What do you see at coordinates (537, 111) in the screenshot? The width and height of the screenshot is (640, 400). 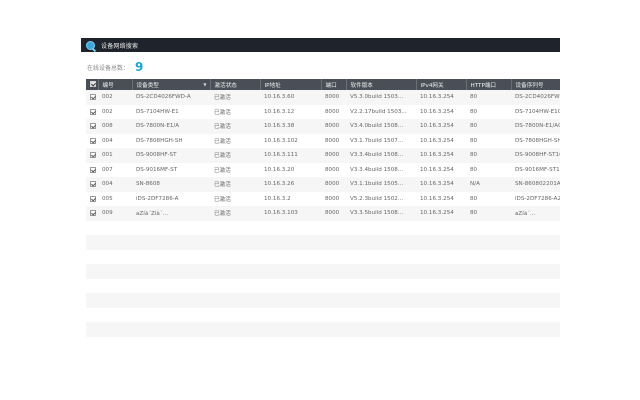 I see `cell-serial: DS-7104HW-E10` at bounding box center [537, 111].